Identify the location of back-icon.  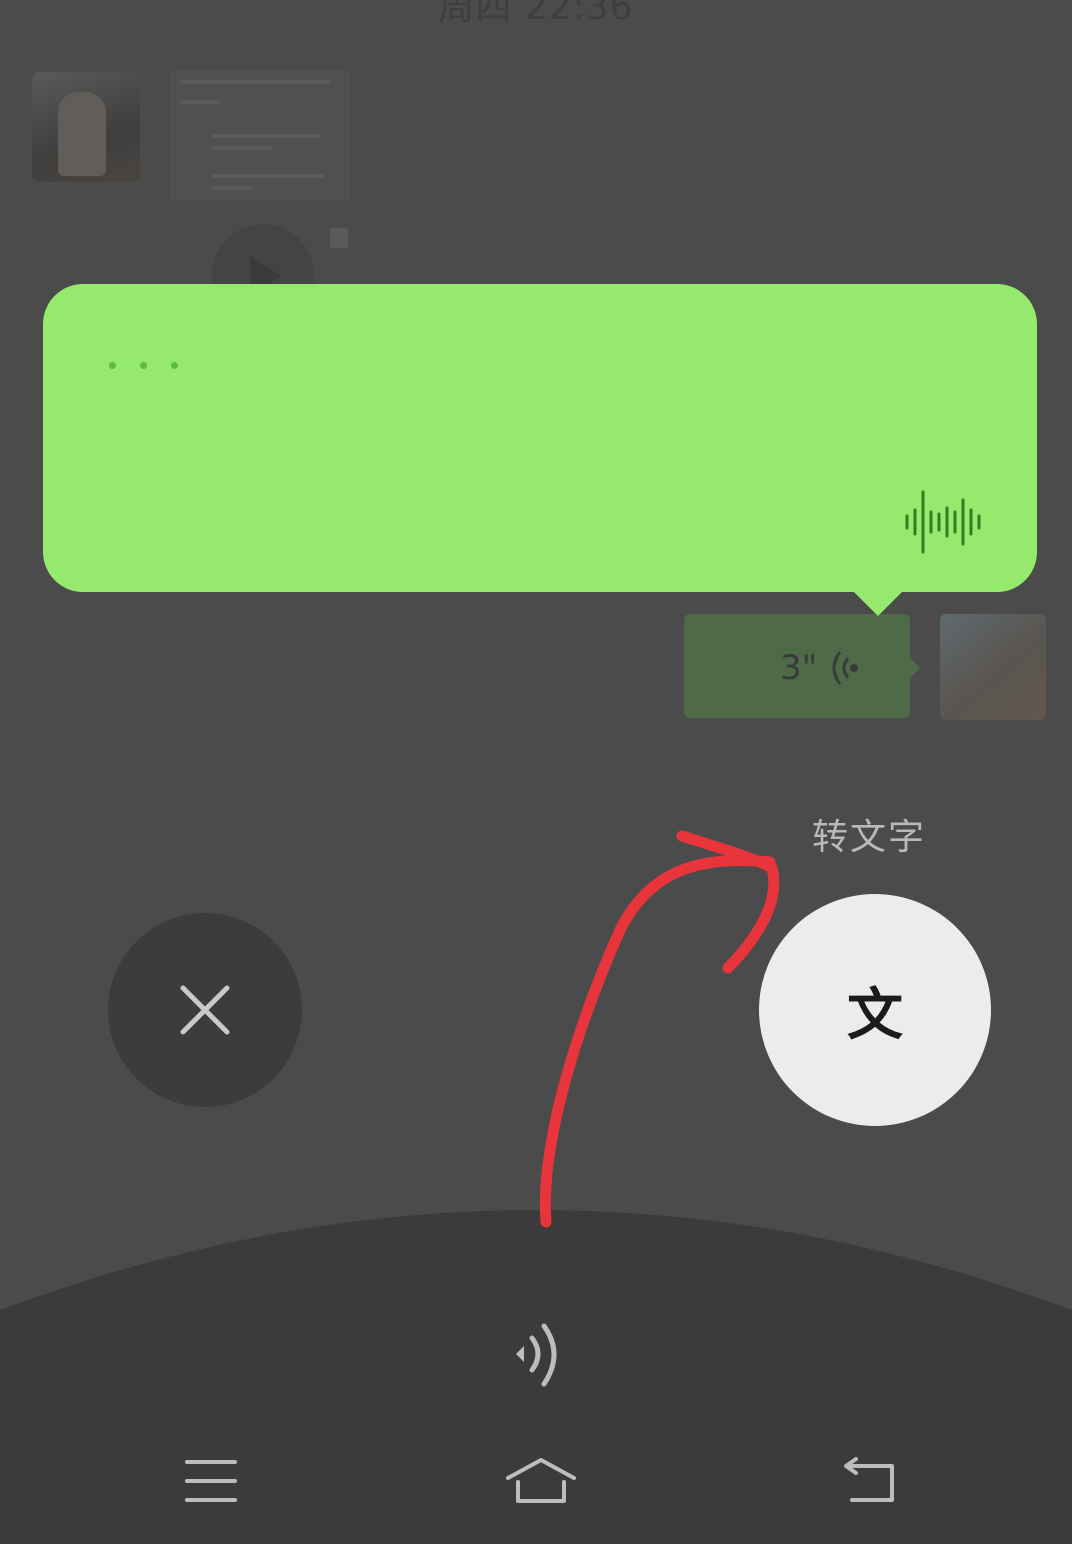
(868, 1480).